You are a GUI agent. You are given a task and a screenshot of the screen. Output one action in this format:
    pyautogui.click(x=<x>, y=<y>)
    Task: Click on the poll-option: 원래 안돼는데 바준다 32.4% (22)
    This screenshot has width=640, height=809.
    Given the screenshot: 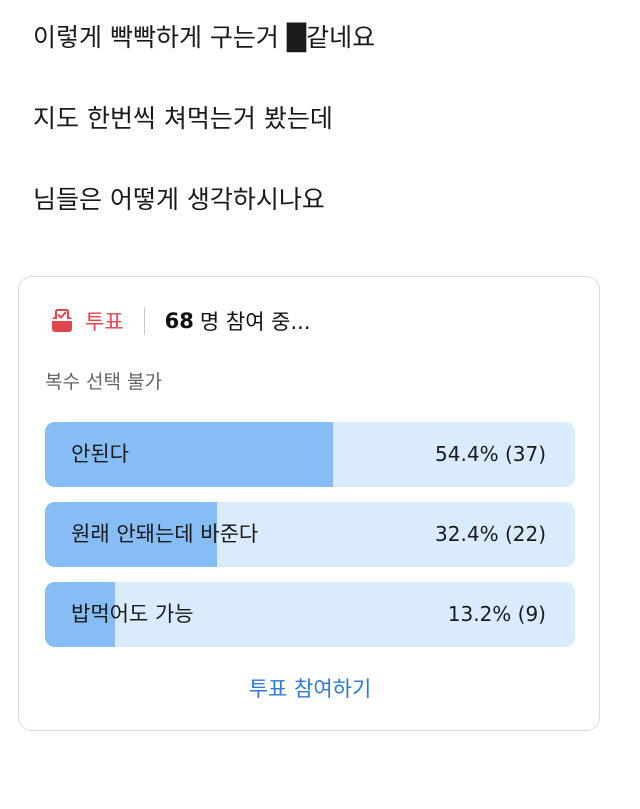 What is the action you would take?
    pyautogui.click(x=310, y=534)
    